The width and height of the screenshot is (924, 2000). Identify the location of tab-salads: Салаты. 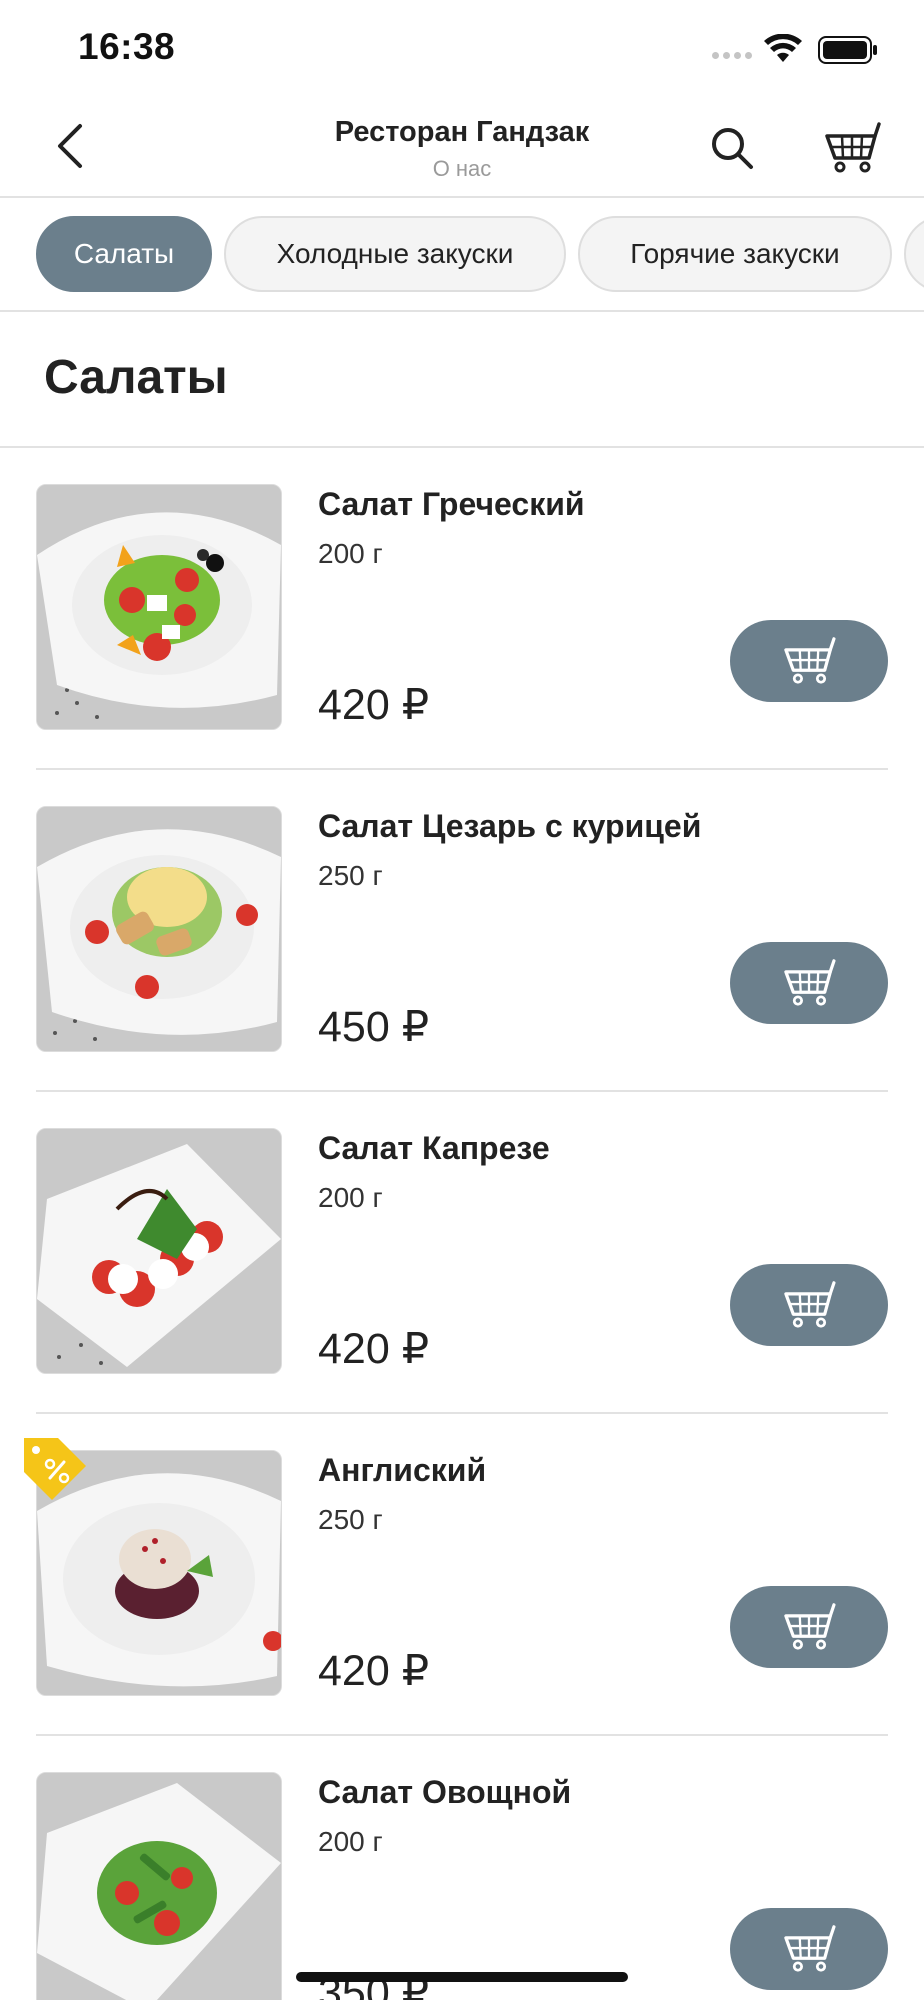
(124, 254).